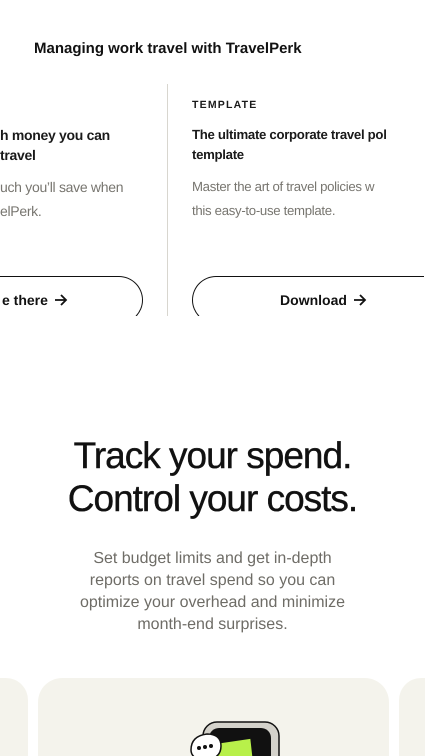 This screenshot has height=756, width=425. I want to click on card-category: TEMPLATE, so click(225, 105).